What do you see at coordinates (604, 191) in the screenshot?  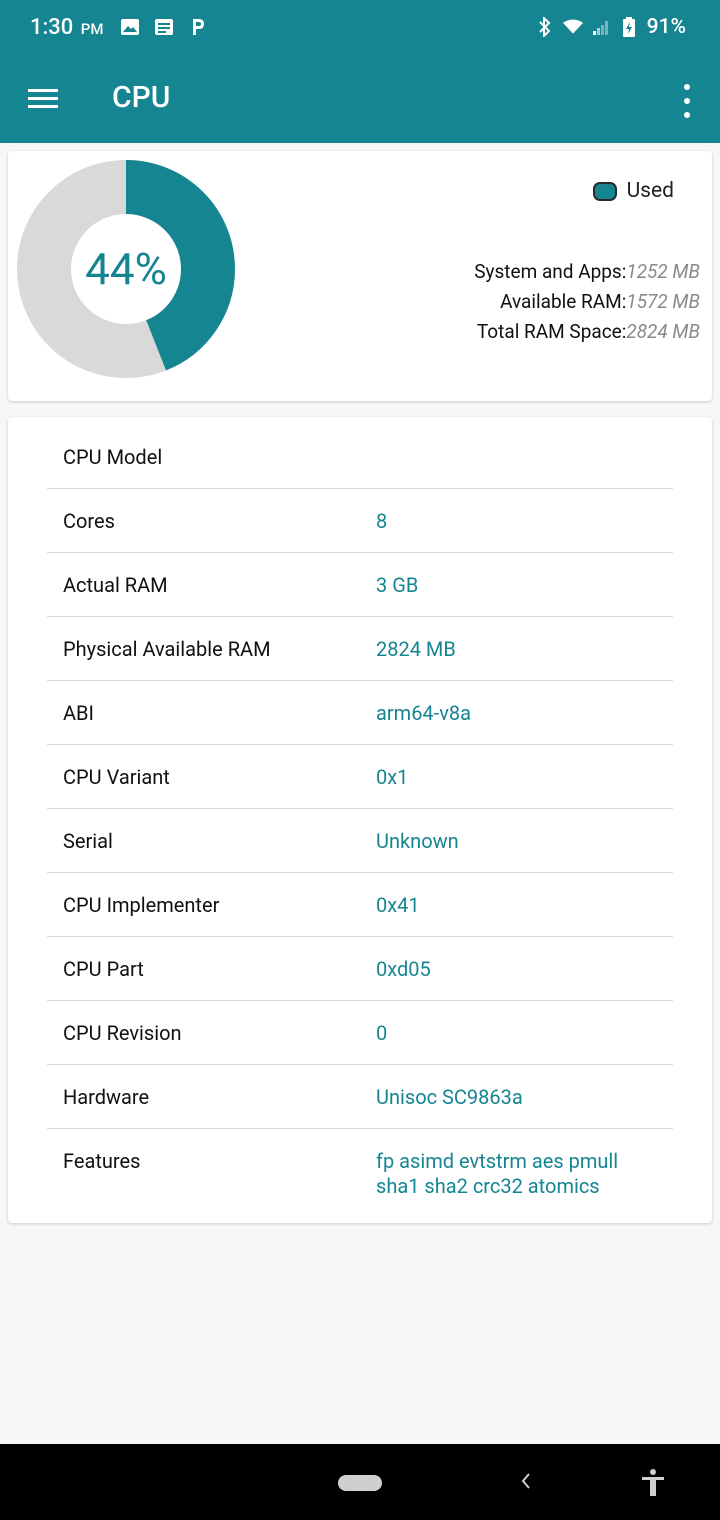 I see `legend-swatch` at bounding box center [604, 191].